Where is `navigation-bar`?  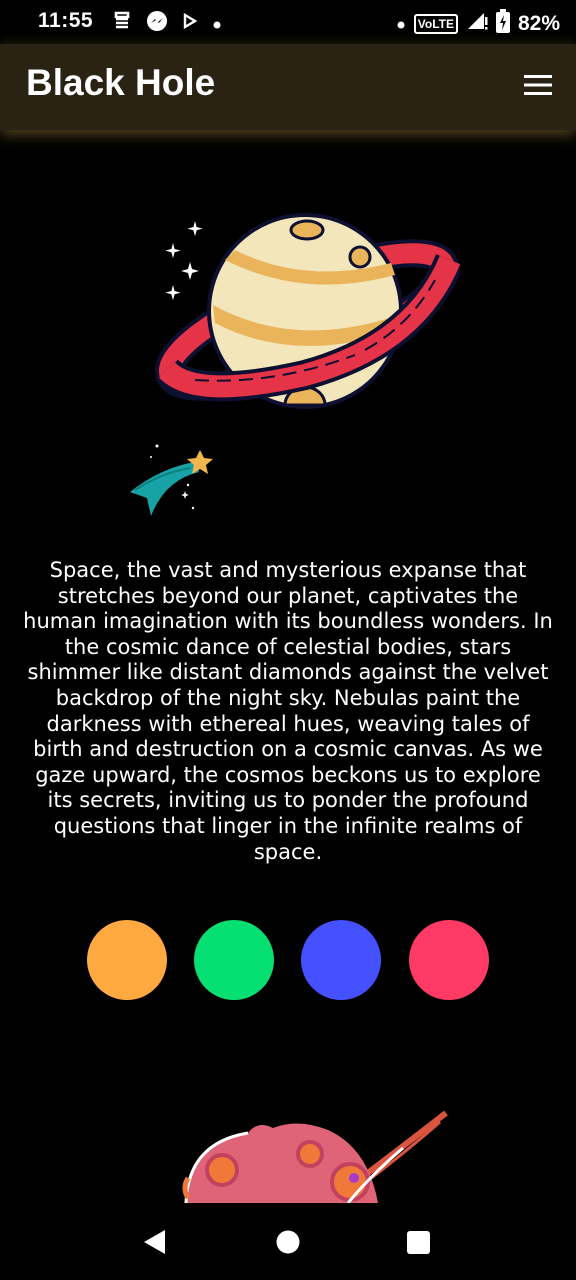 navigation-bar is located at coordinates (288, 1241).